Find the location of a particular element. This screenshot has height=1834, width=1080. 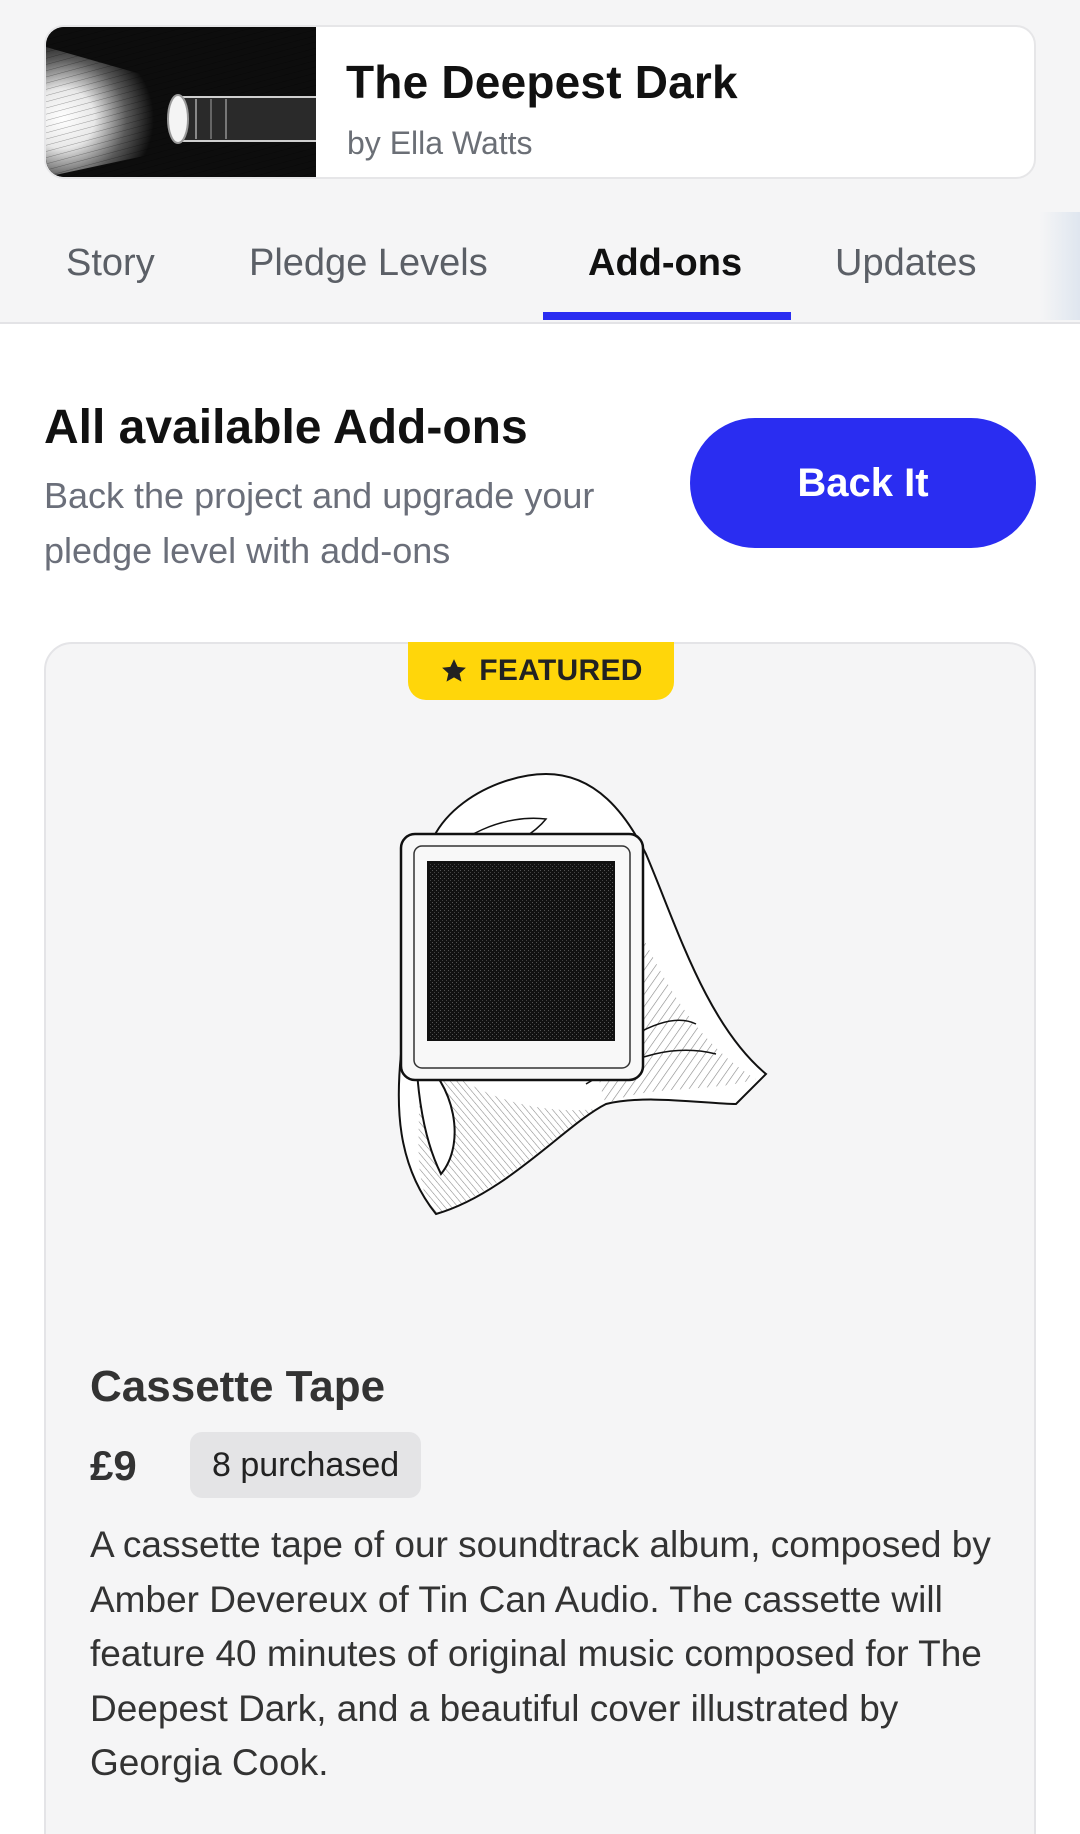

project-author: by Ella Watts is located at coordinates (440, 143).